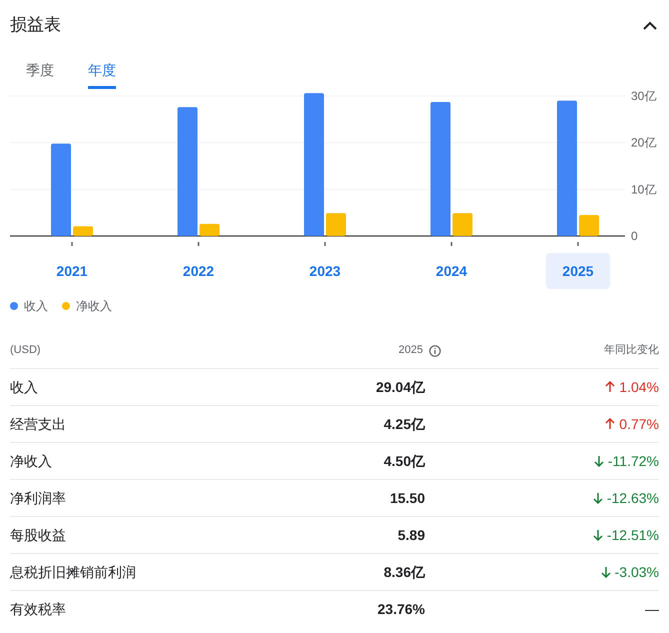 Image resolution: width=669 pixels, height=633 pixels. What do you see at coordinates (650, 25) in the screenshot?
I see `chevron-up-icon` at bounding box center [650, 25].